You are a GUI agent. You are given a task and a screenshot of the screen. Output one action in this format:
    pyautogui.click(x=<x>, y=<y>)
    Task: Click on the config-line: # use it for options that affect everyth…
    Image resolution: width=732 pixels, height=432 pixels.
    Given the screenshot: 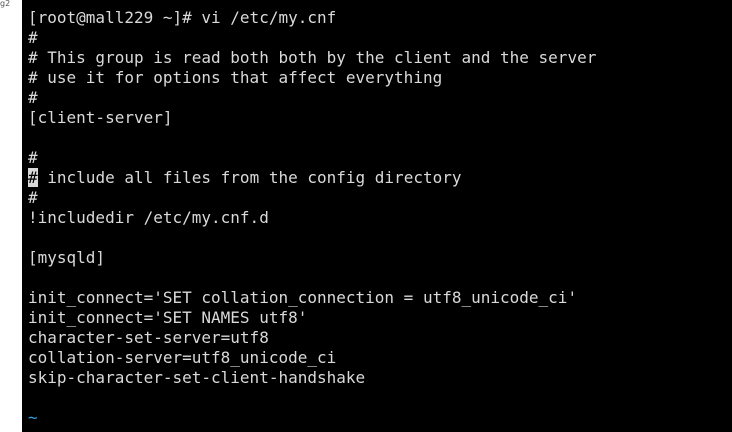 What is the action you would take?
    pyautogui.click(x=235, y=77)
    